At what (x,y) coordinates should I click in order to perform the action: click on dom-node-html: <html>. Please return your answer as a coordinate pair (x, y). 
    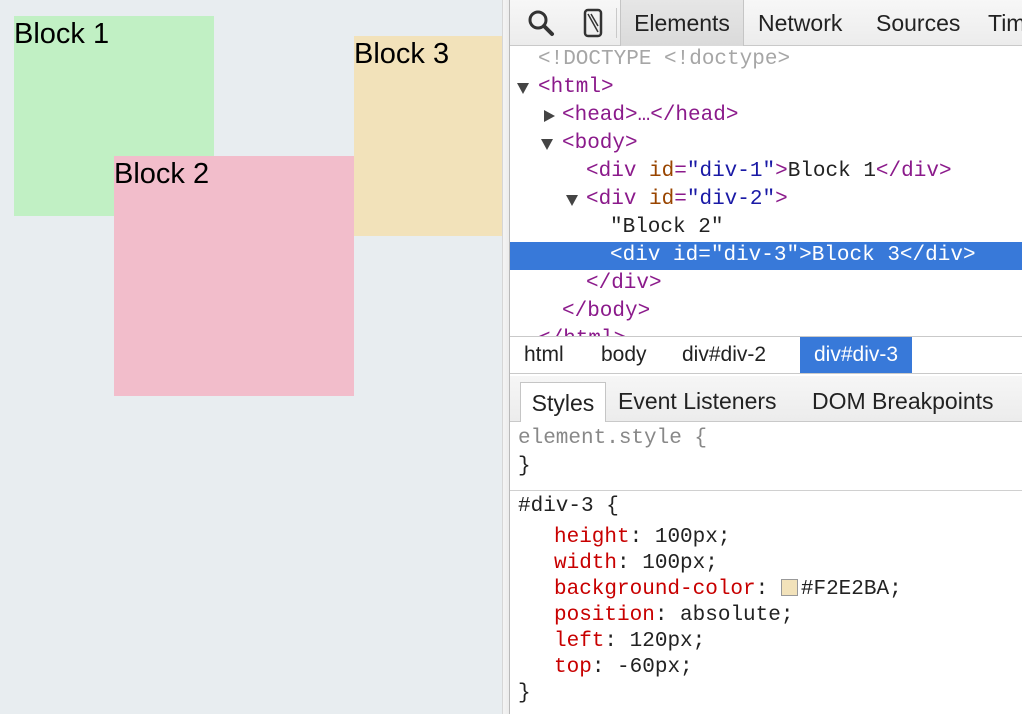
    Looking at the image, I should click on (766, 88).